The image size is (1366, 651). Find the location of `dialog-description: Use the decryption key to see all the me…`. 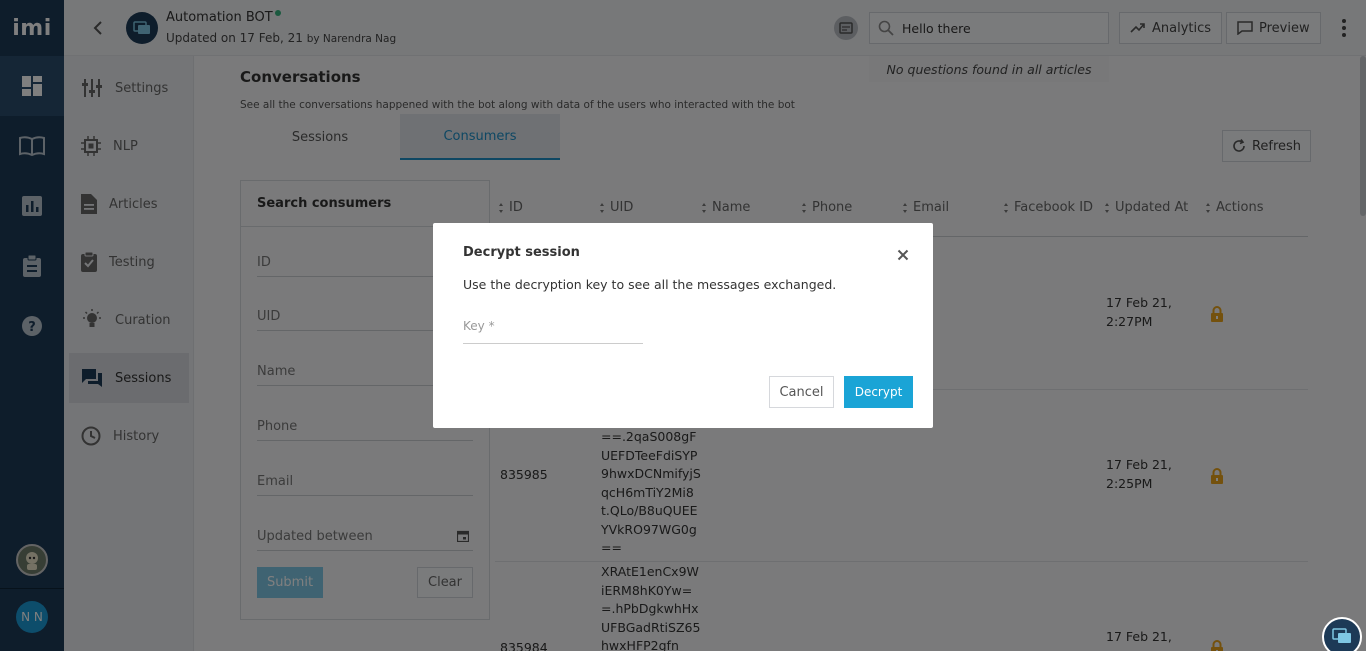

dialog-description: Use the decryption key to see all the me… is located at coordinates (650, 284).